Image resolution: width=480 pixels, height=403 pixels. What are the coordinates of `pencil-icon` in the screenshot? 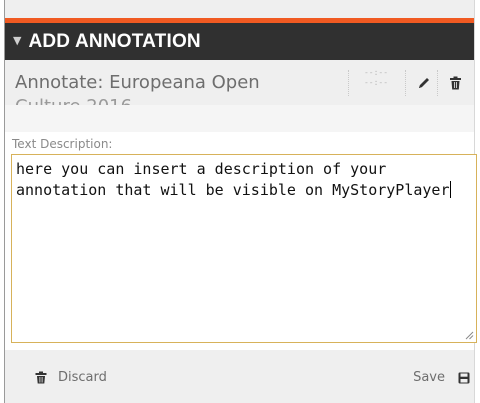 It's located at (424, 83).